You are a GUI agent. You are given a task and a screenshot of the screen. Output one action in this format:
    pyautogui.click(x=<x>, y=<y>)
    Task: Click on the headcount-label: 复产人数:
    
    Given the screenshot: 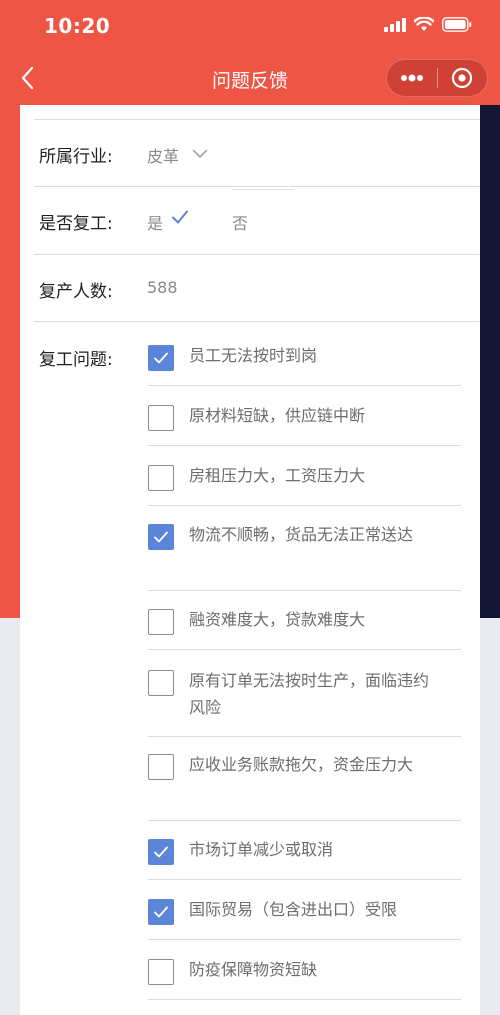 What is the action you would take?
    pyautogui.click(x=76, y=292)
    